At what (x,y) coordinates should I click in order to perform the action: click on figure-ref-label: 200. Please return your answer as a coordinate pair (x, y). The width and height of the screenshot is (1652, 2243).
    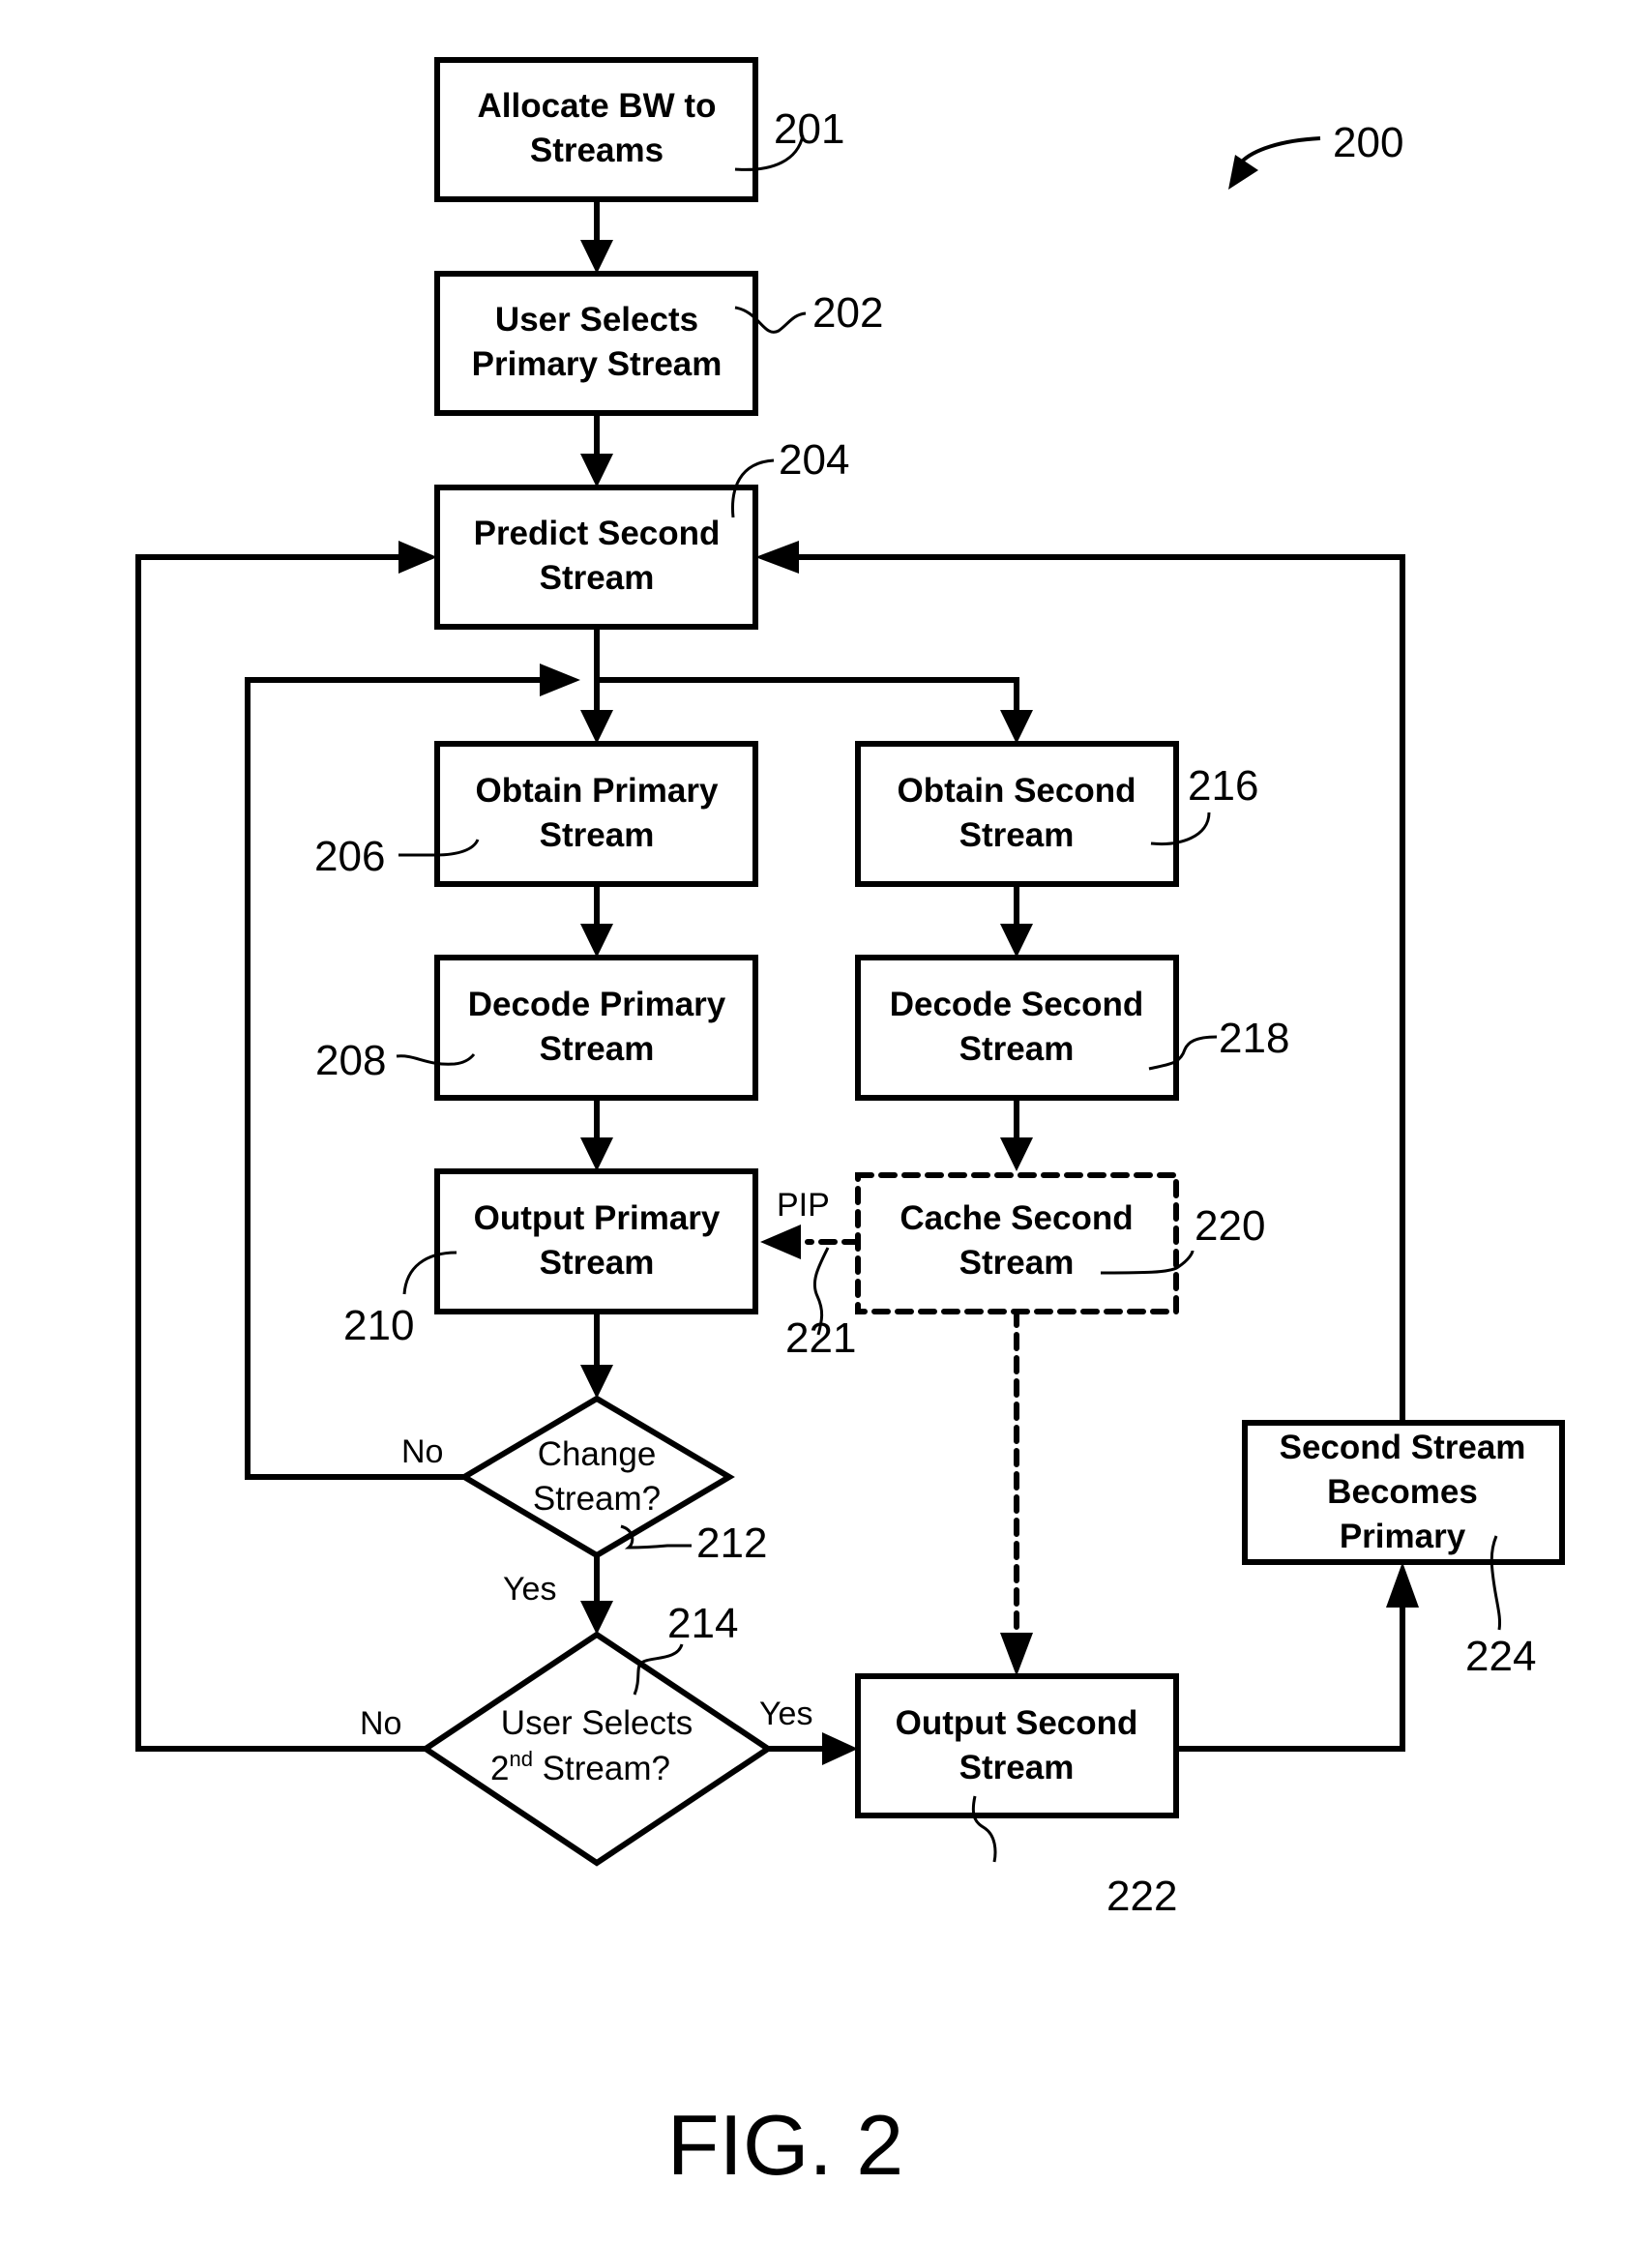
    Looking at the image, I should click on (1368, 142).